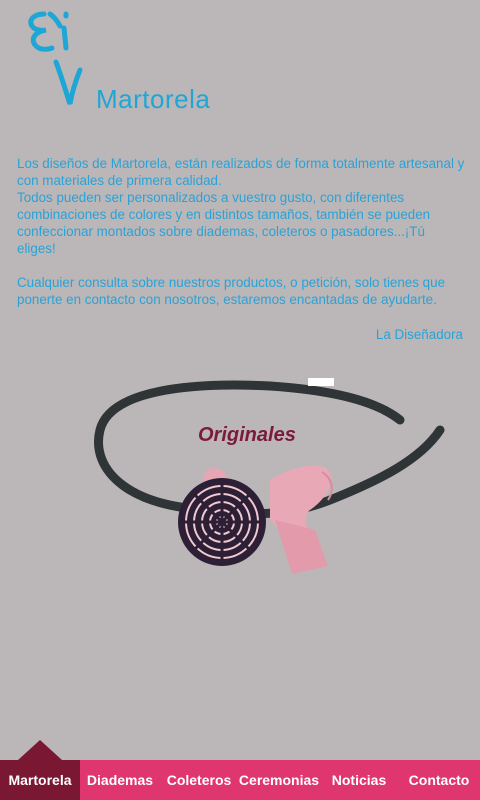  Describe the element at coordinates (153, 99) in the screenshot. I see `brand-name: Martorela` at that location.